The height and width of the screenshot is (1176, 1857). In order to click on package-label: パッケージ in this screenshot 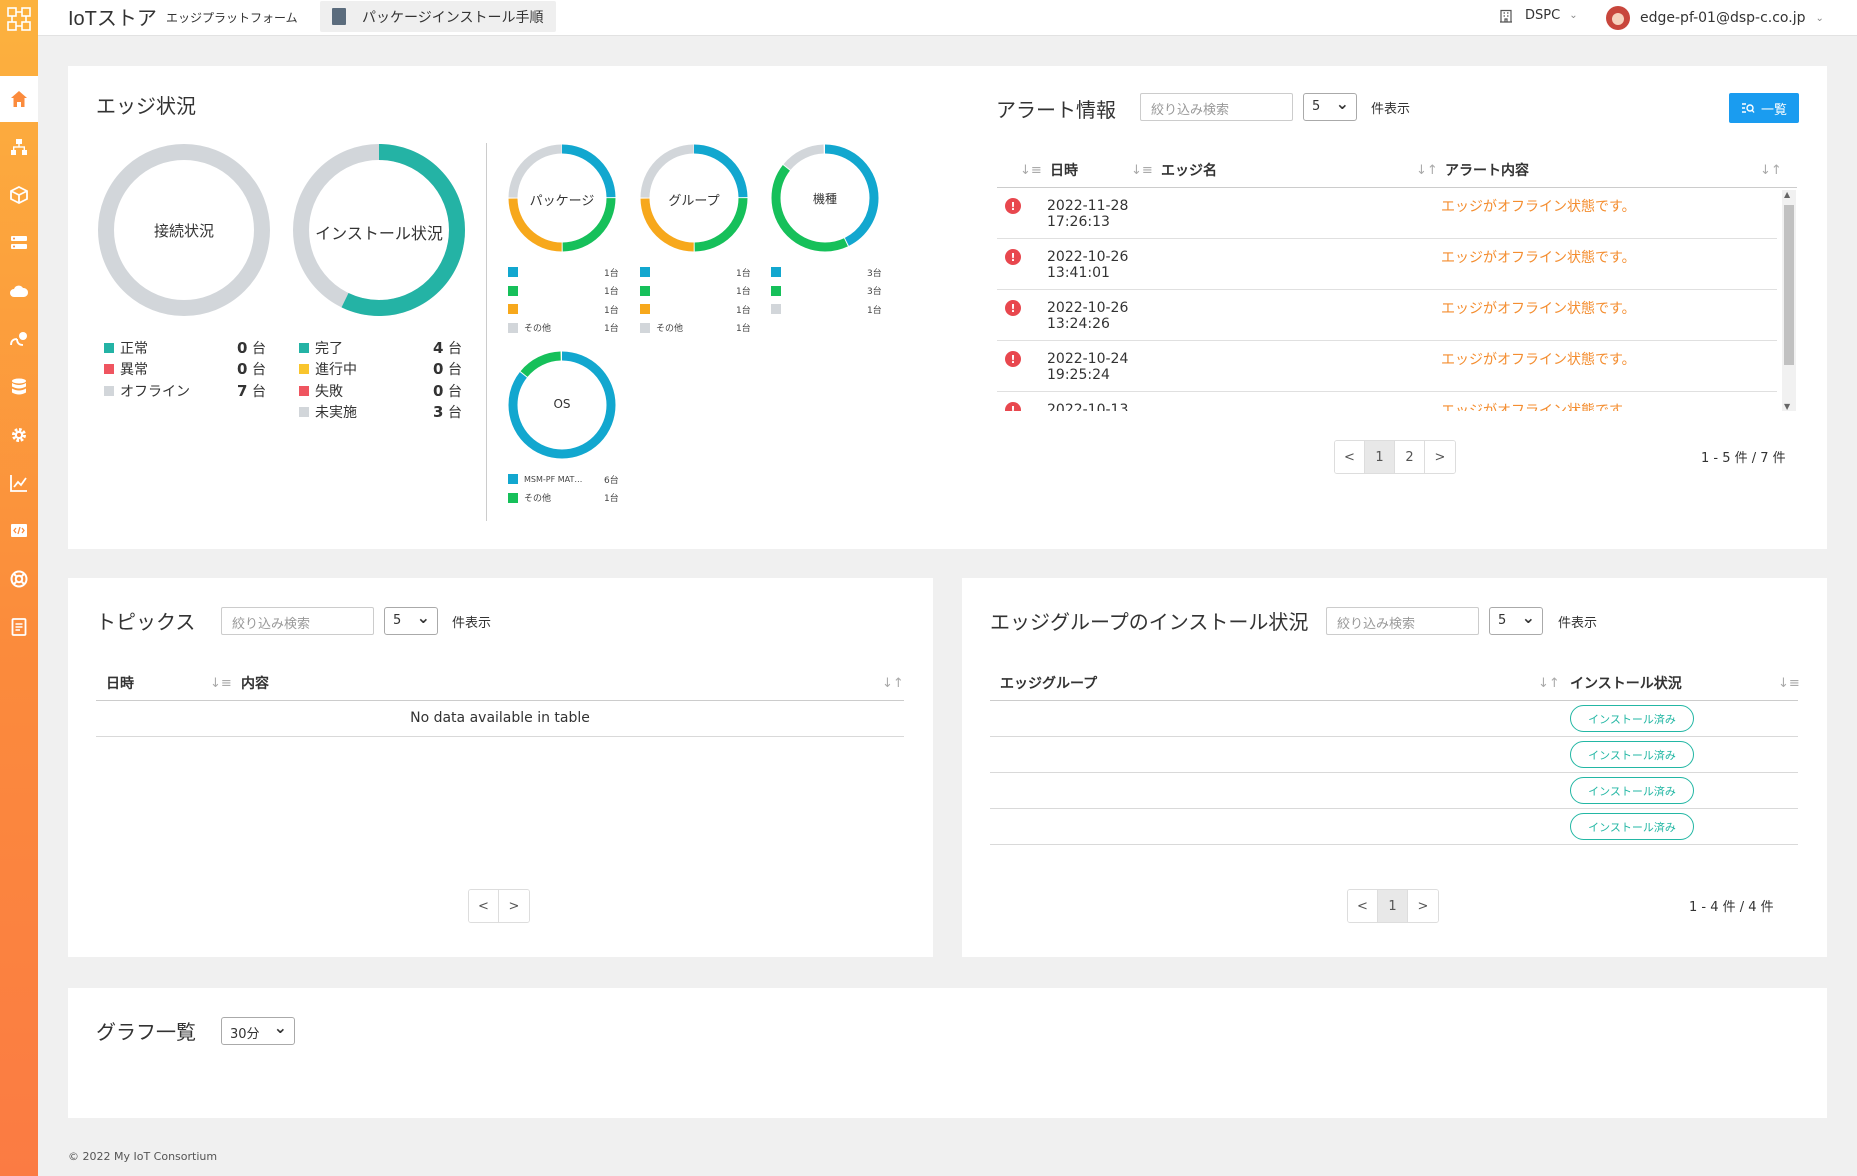, I will do `click(562, 201)`.